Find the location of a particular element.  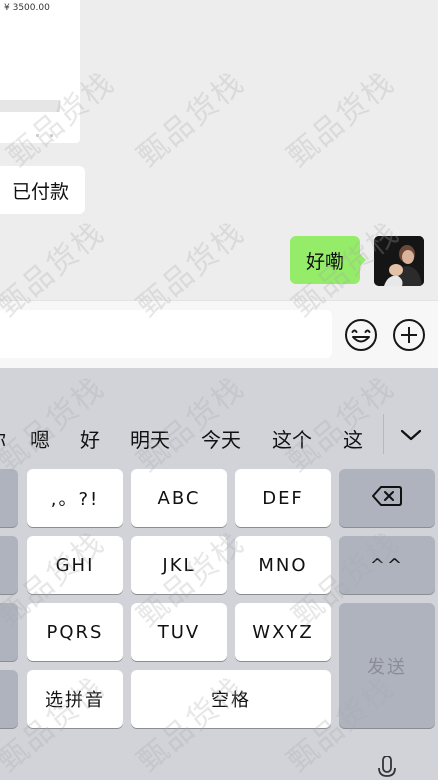

chevron-down-icon is located at coordinates (411, 435).